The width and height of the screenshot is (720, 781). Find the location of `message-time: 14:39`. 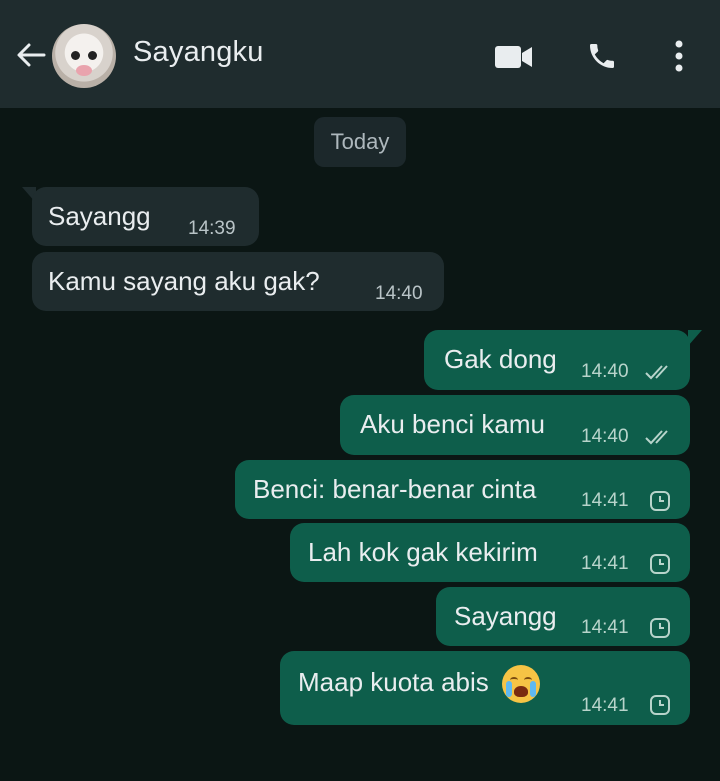

message-time: 14:39 is located at coordinates (212, 228).